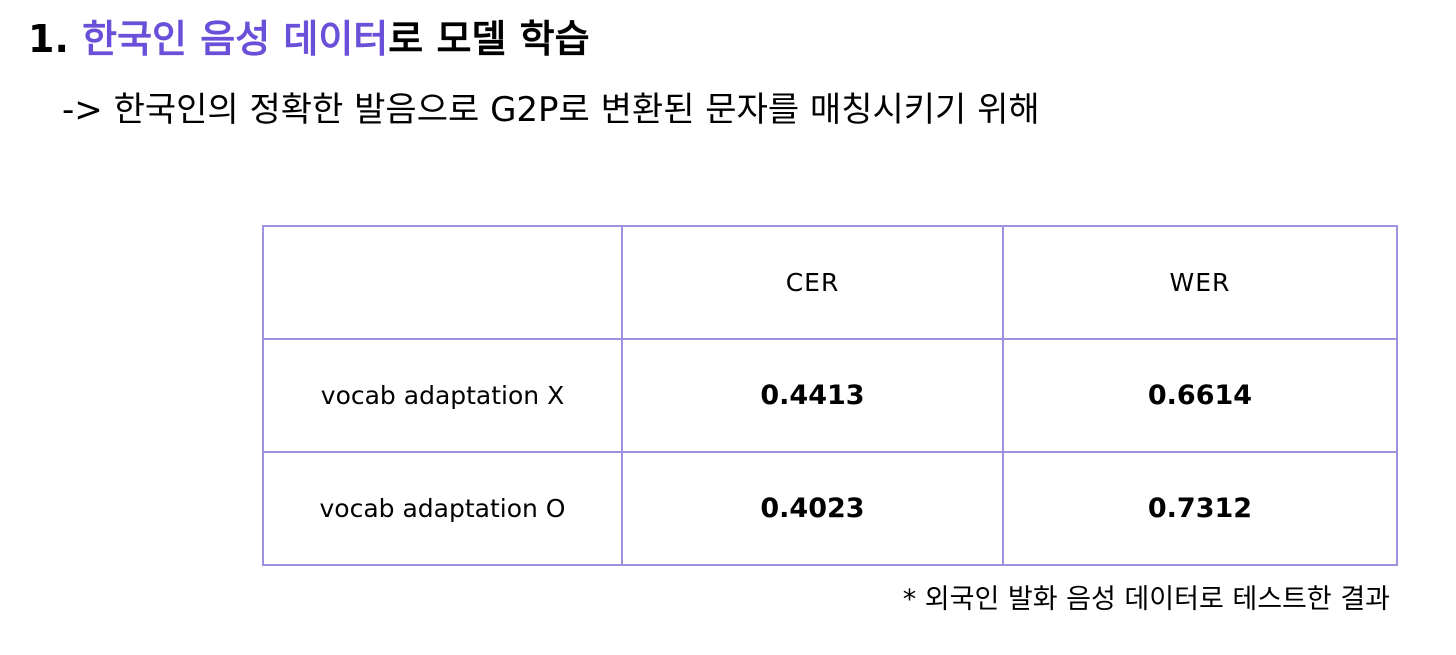 The image size is (1456, 655). I want to click on header-cer: CER, so click(812, 282).